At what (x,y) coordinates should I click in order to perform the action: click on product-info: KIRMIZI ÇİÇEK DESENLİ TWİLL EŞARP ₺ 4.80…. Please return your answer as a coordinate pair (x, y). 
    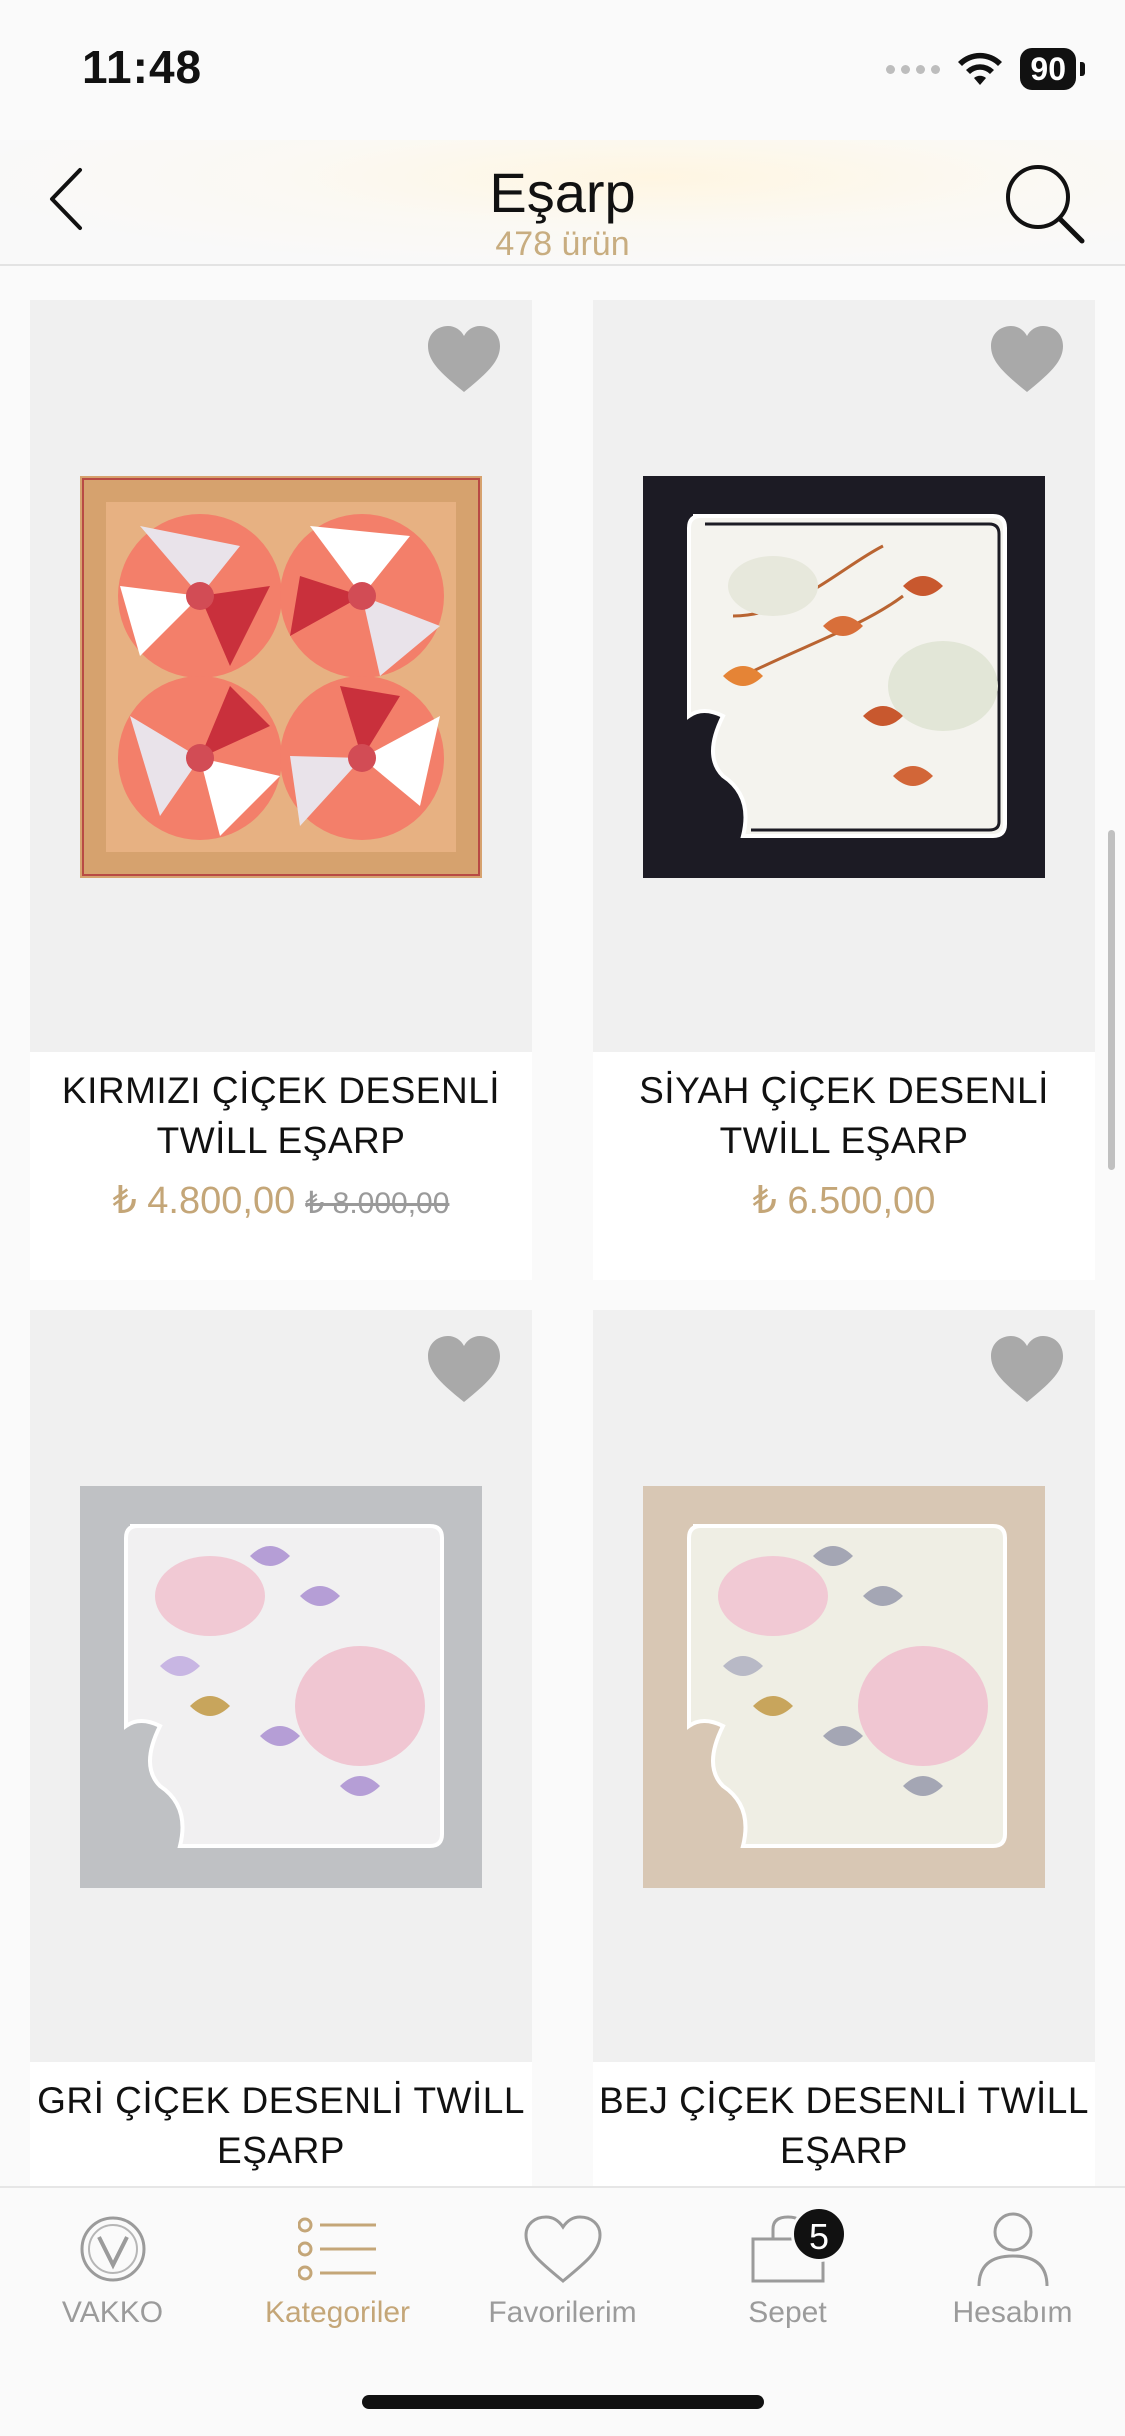
    Looking at the image, I should click on (281, 1166).